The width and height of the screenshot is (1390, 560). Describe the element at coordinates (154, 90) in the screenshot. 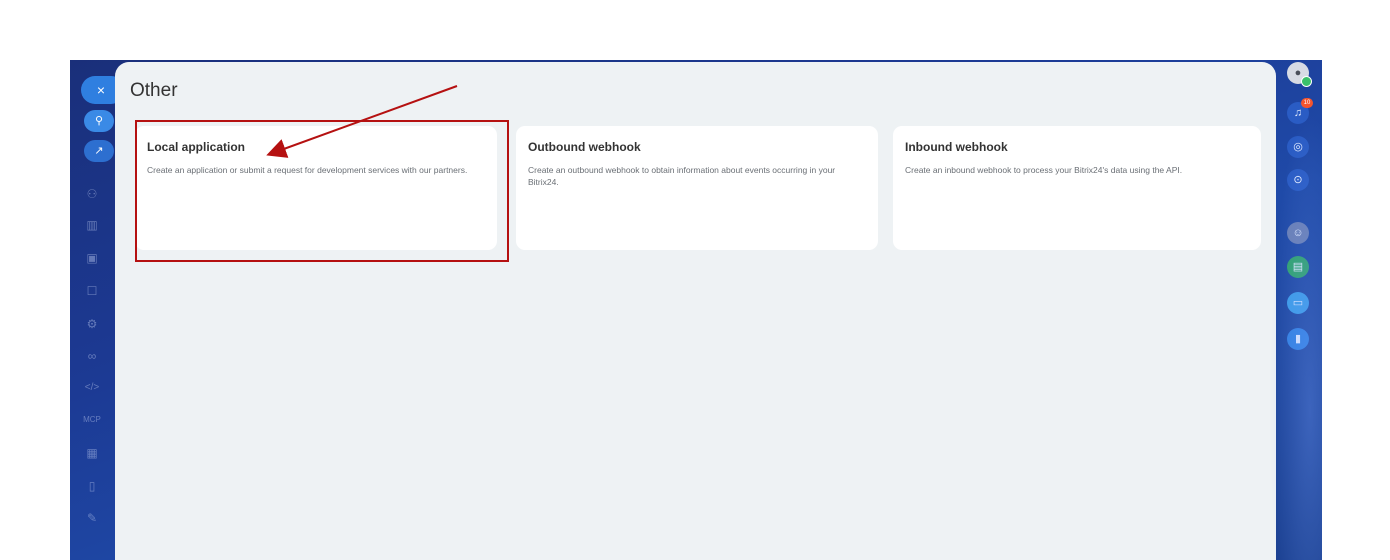

I see `page-title: Other` at that location.